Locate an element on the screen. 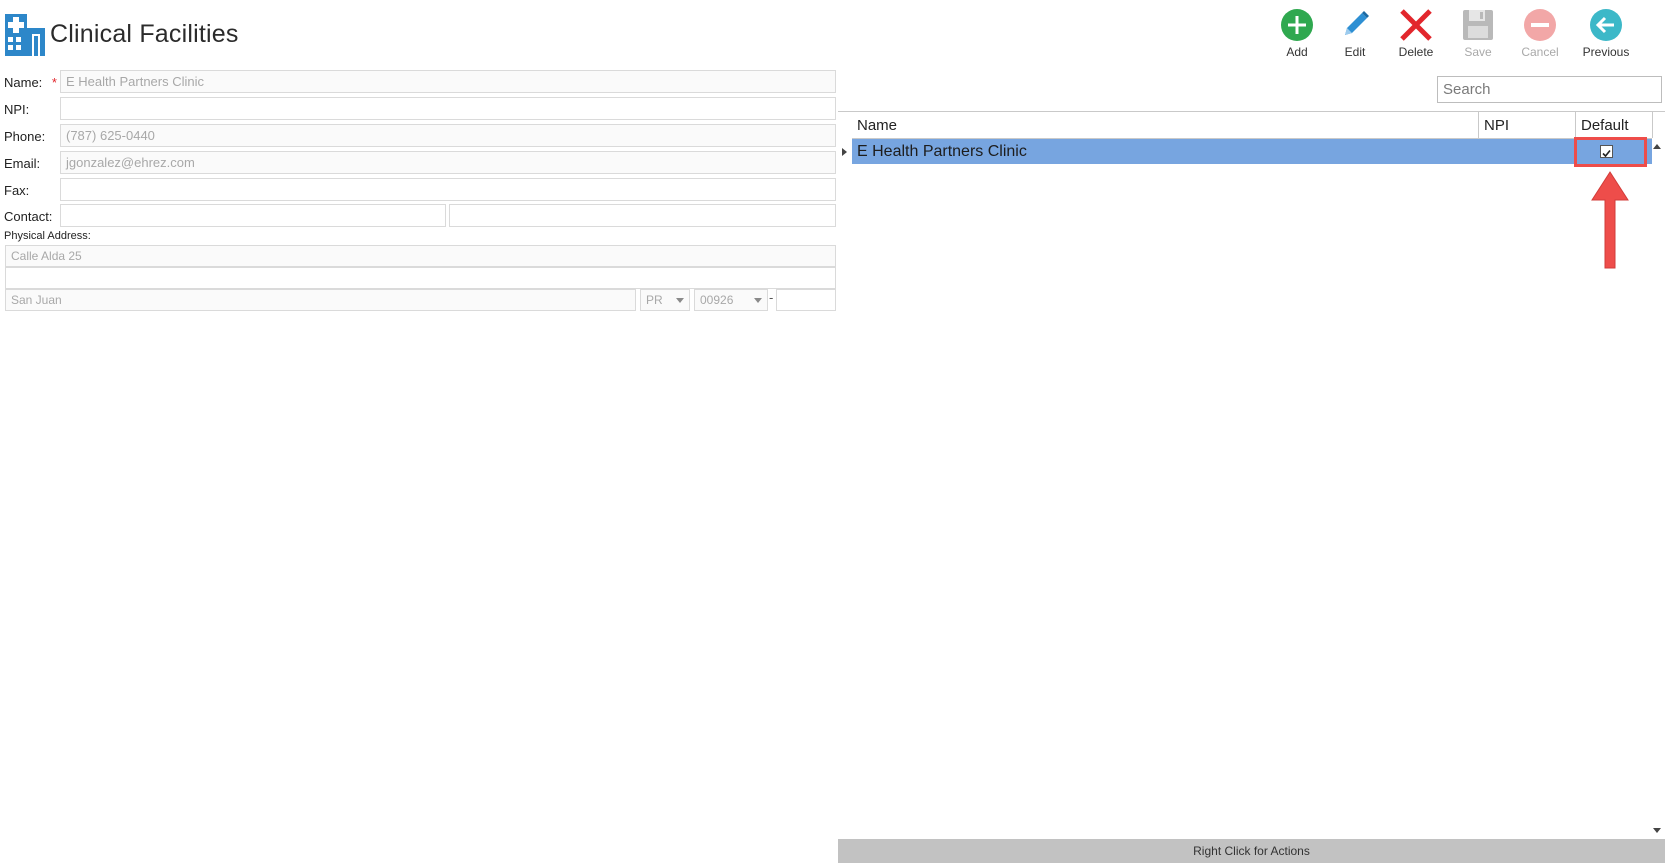  zip-value: 00926 is located at coordinates (717, 300).